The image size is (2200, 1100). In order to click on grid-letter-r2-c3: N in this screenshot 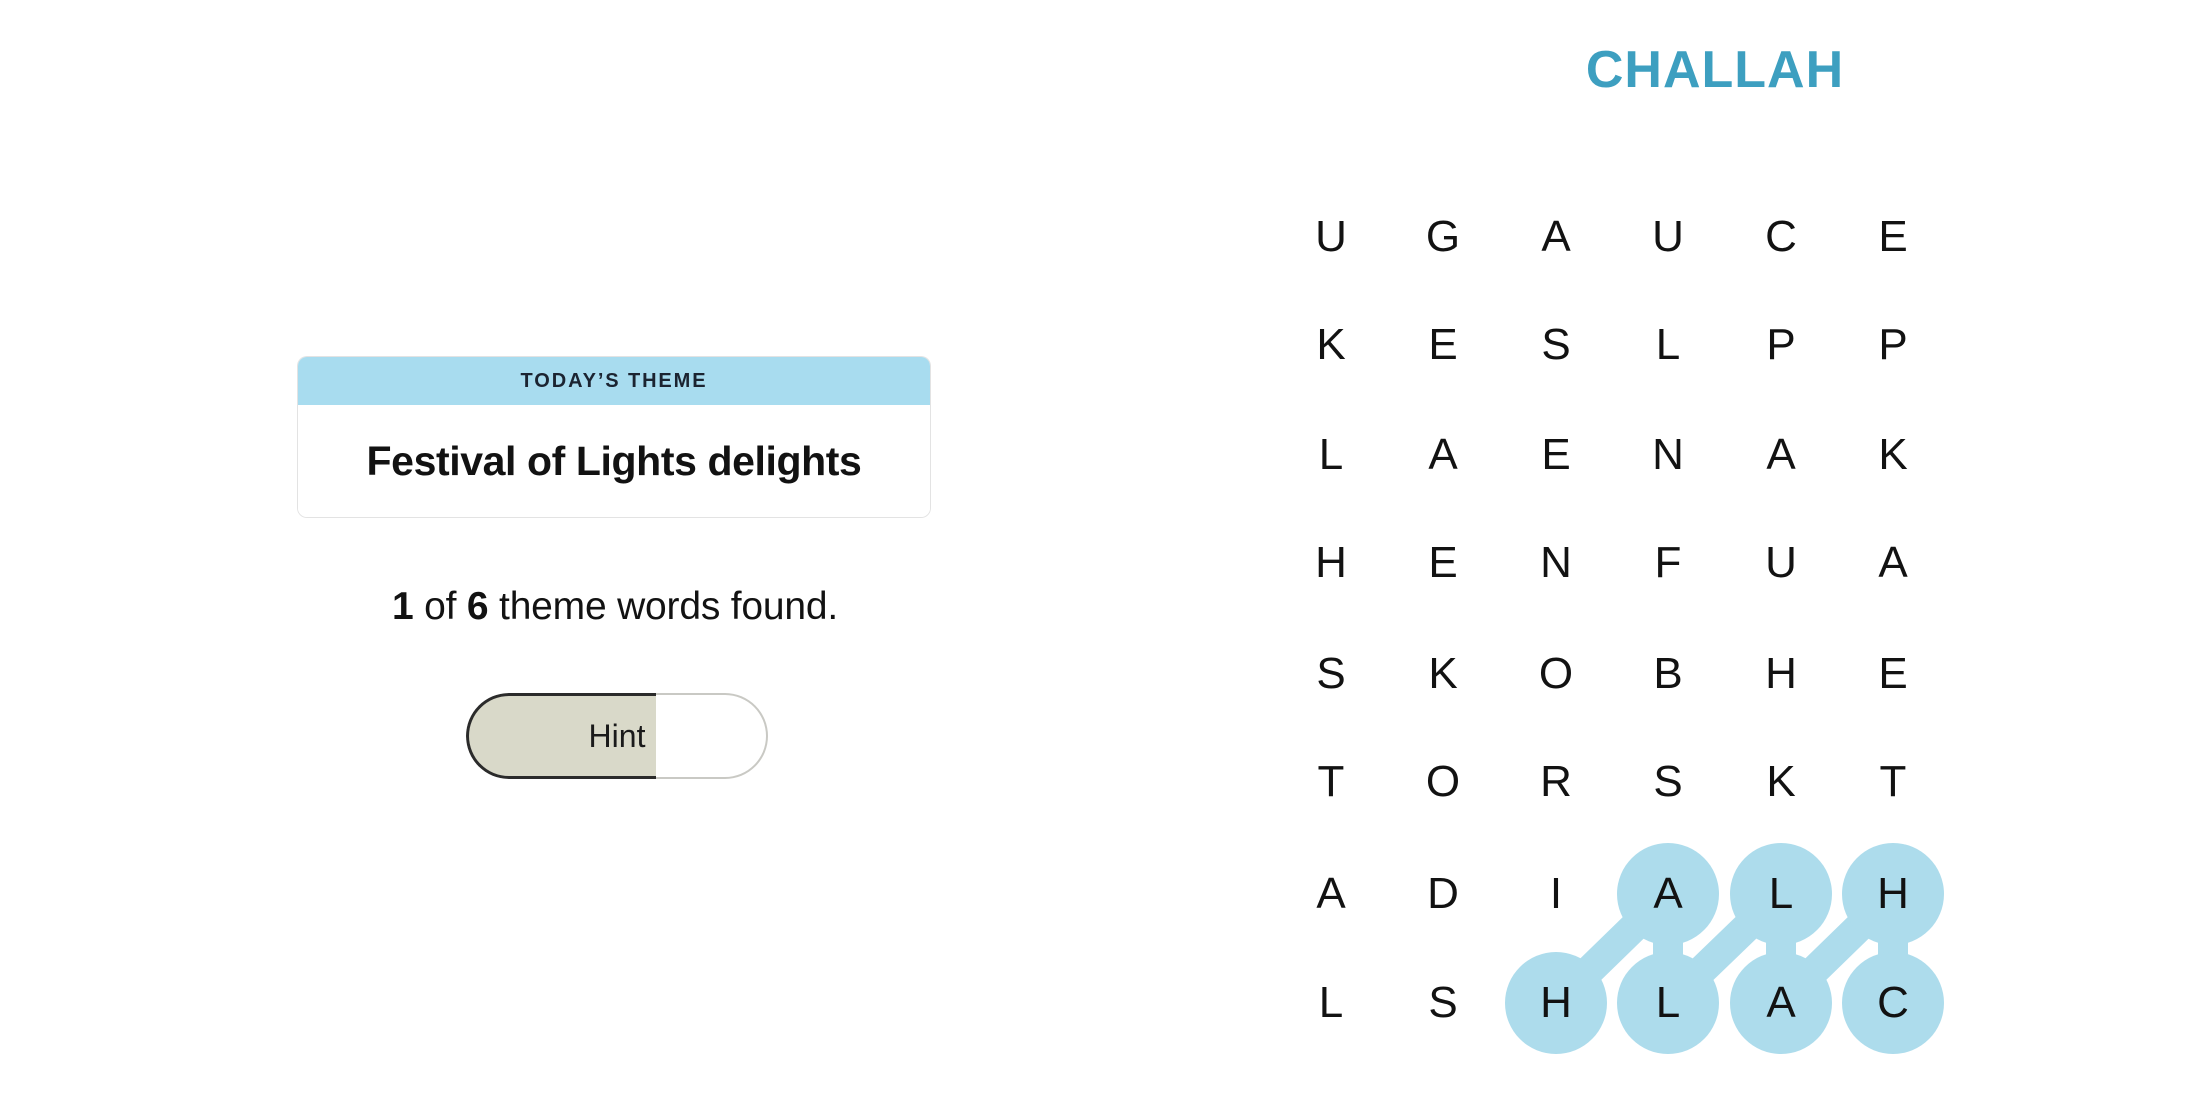, I will do `click(1668, 455)`.